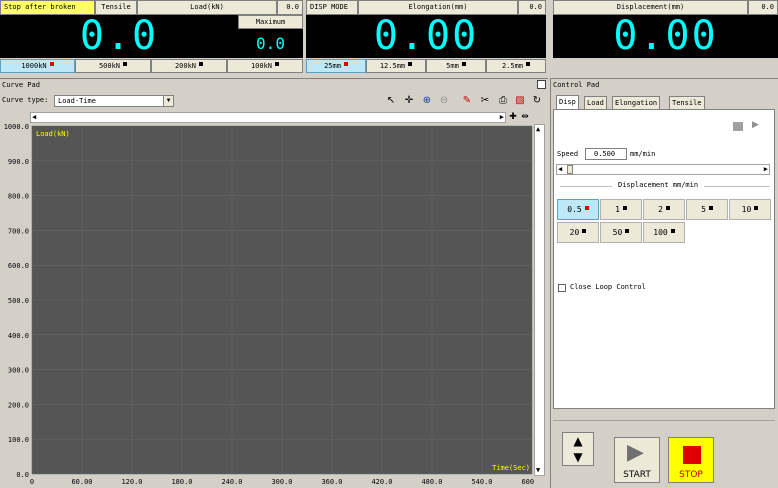  What do you see at coordinates (231, 482) in the screenshot?
I see `x-tick-label: 240.0` at bounding box center [231, 482].